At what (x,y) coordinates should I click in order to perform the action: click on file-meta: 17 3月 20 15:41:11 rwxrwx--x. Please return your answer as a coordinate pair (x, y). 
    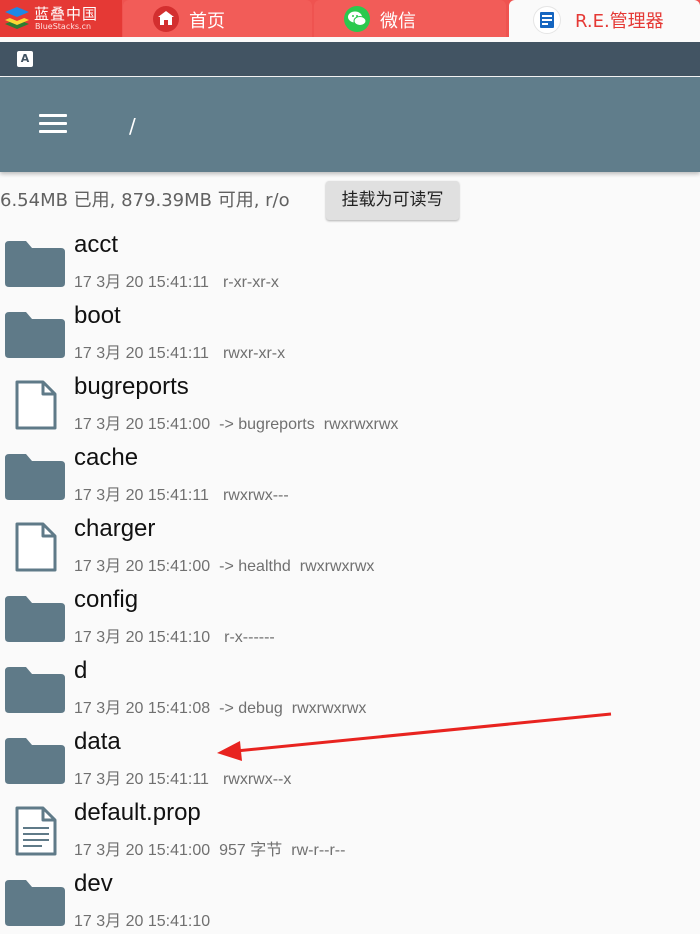
    Looking at the image, I should click on (182, 777).